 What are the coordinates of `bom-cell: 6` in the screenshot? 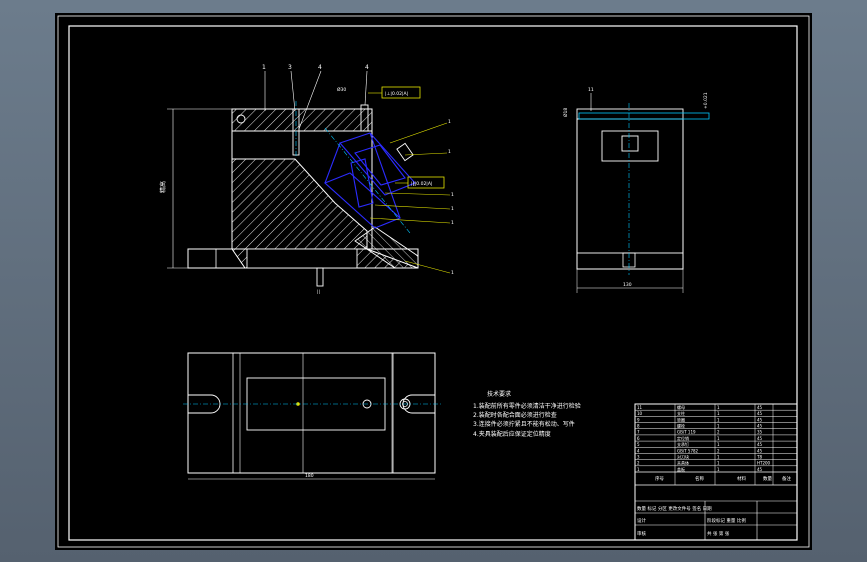 It's located at (638, 438).